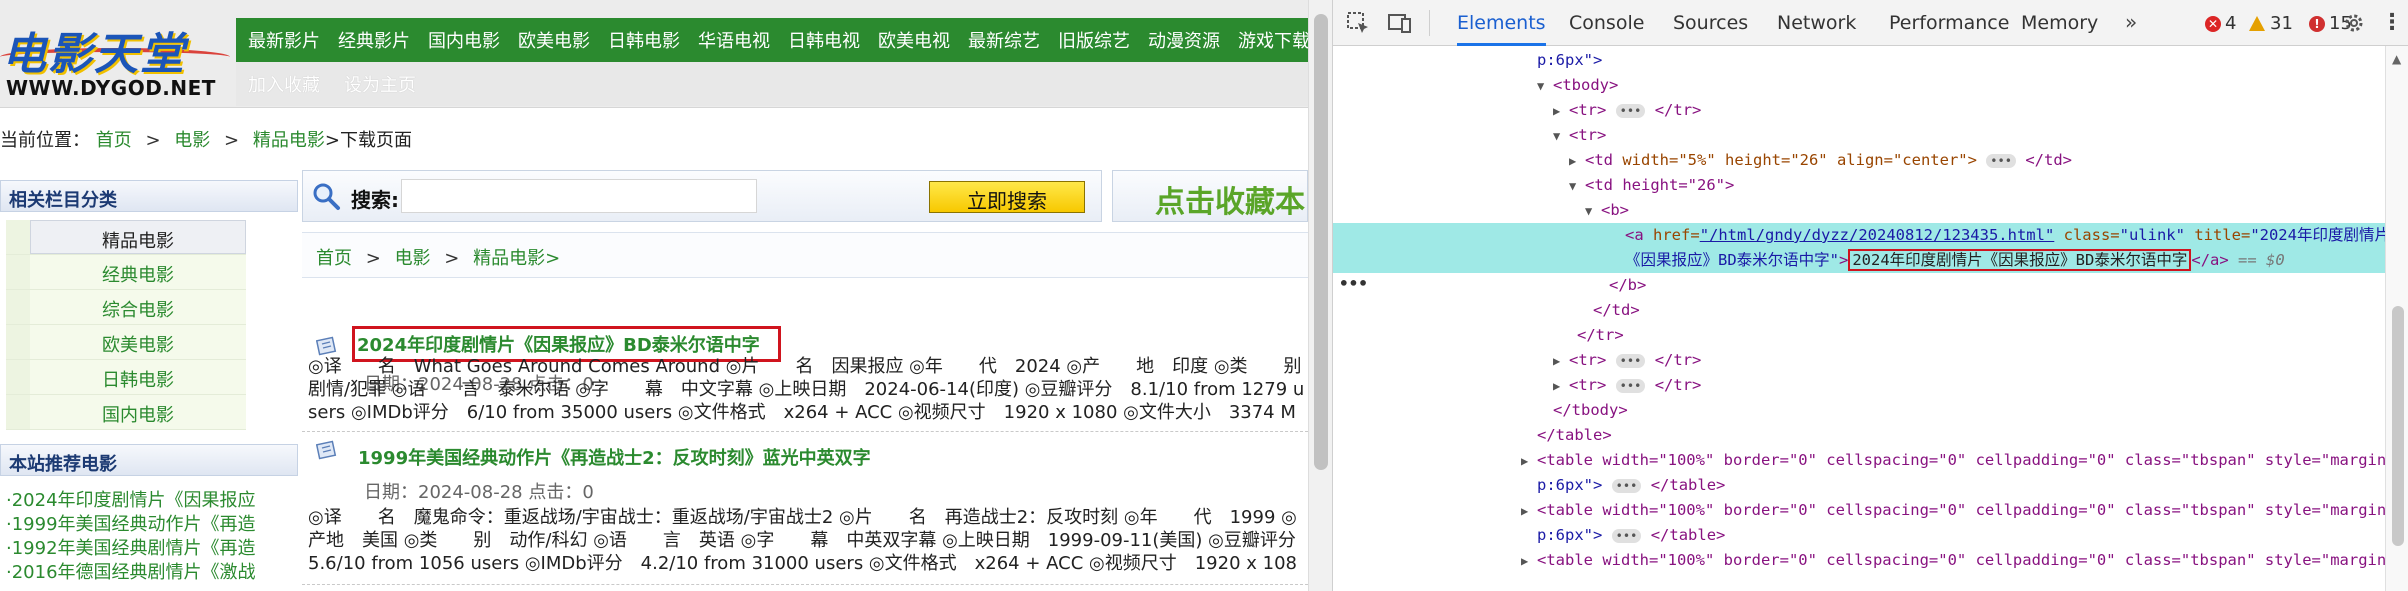 The height and width of the screenshot is (591, 2408). Describe the element at coordinates (516, 258) in the screenshot. I see `content-breadcrumb-category: 精品电影>` at that location.